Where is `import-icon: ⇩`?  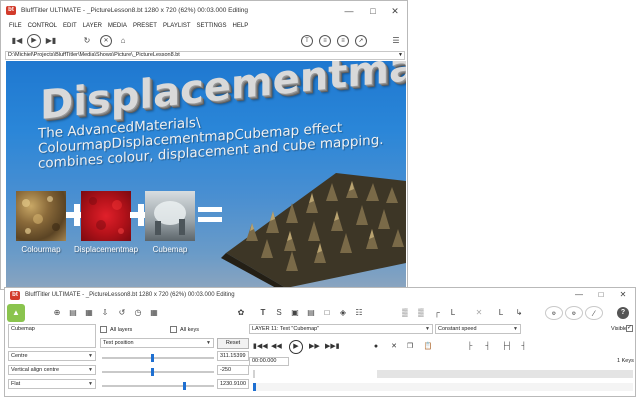
import-icon: ⇩ is located at coordinates (105, 313).